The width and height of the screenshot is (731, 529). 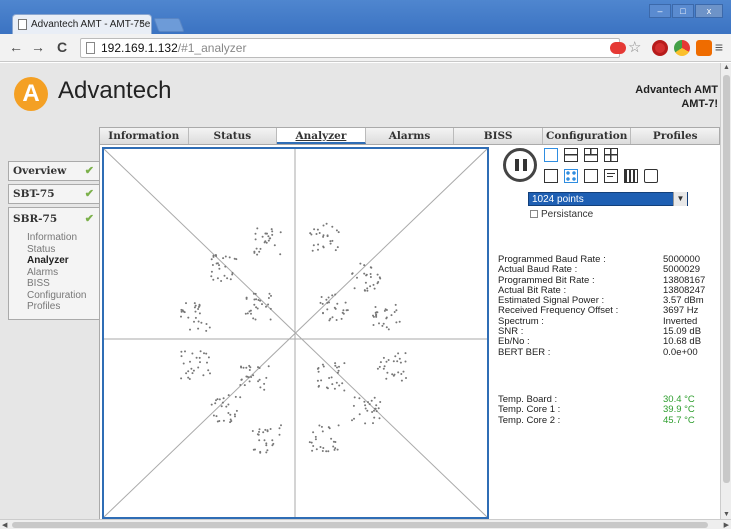 What do you see at coordinates (571, 176) in the screenshot?
I see `constellation-icon` at bounding box center [571, 176].